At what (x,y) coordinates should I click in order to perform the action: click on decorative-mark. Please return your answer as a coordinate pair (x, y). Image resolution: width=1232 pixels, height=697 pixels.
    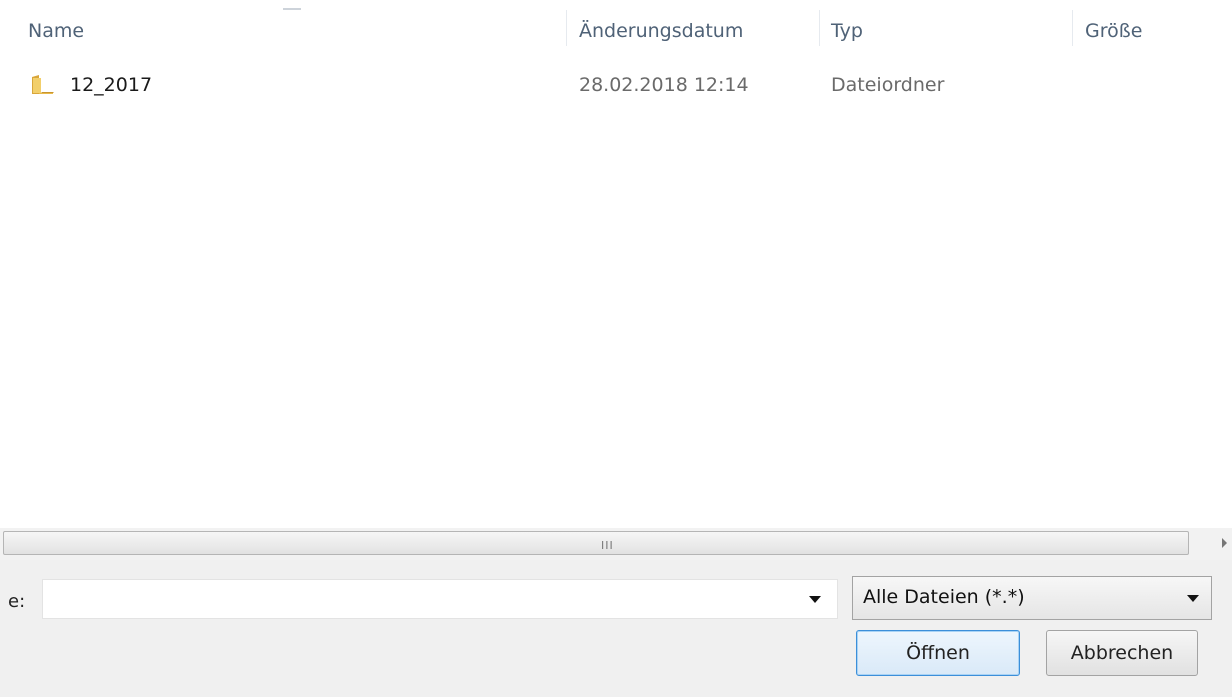
    Looking at the image, I should click on (292, 9).